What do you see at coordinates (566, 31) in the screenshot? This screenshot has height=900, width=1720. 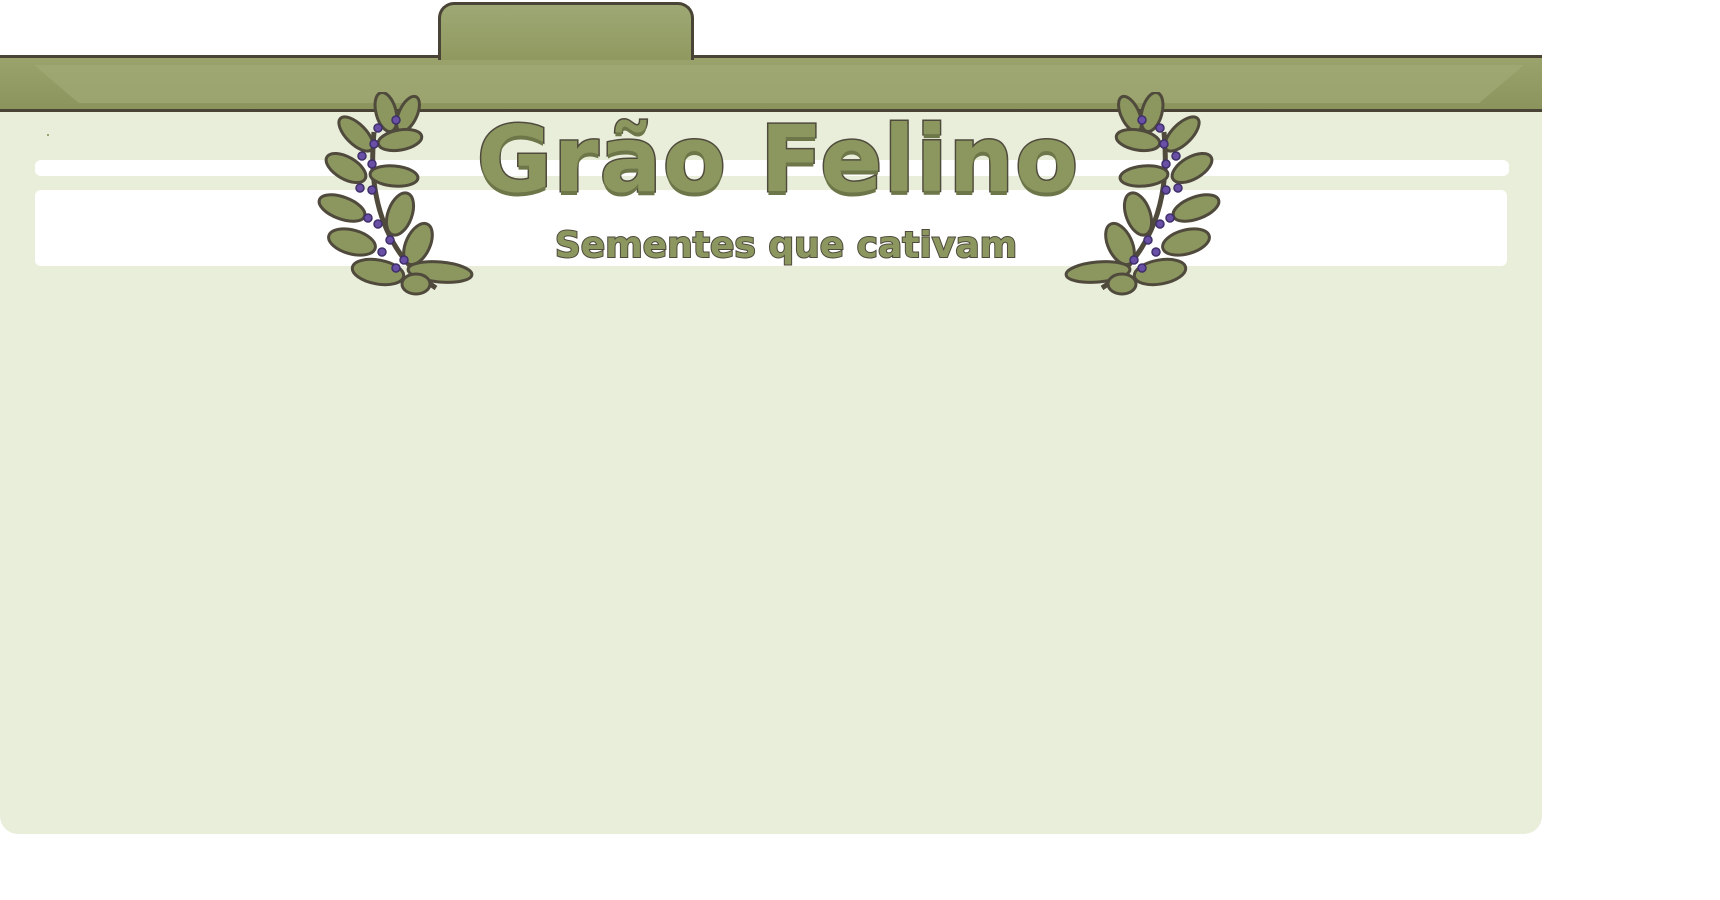 I see `header-tab` at bounding box center [566, 31].